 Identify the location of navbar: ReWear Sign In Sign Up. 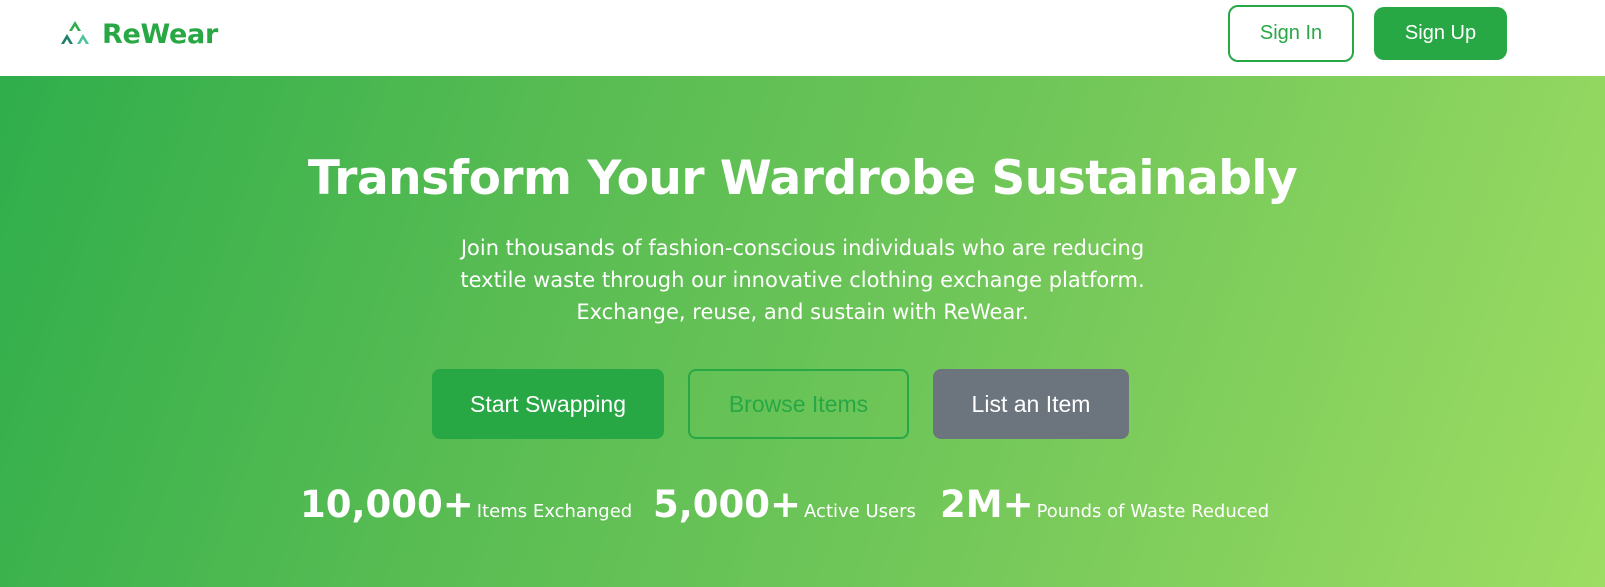
(802, 38).